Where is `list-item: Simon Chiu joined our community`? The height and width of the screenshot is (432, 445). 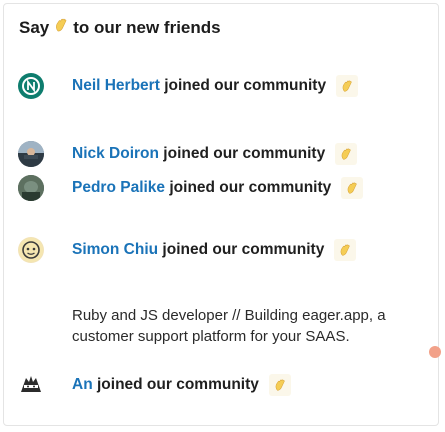
list-item: Simon Chiu joined our community is located at coordinates (223, 250).